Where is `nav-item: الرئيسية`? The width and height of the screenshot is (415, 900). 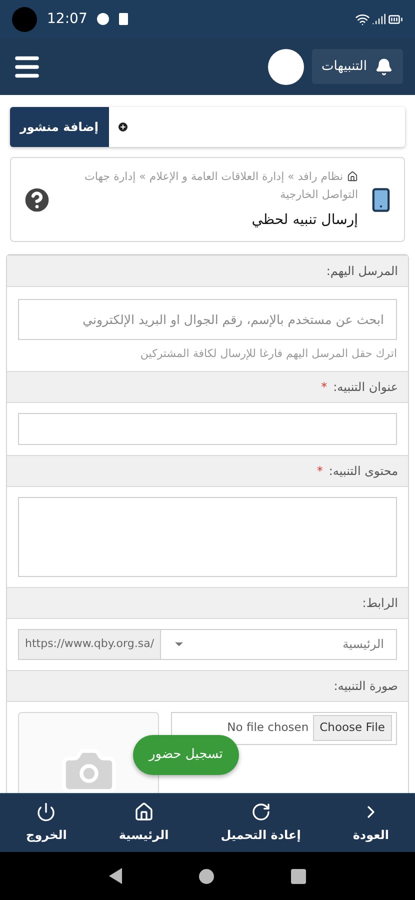 nav-item: الرئيسية is located at coordinates (143, 823).